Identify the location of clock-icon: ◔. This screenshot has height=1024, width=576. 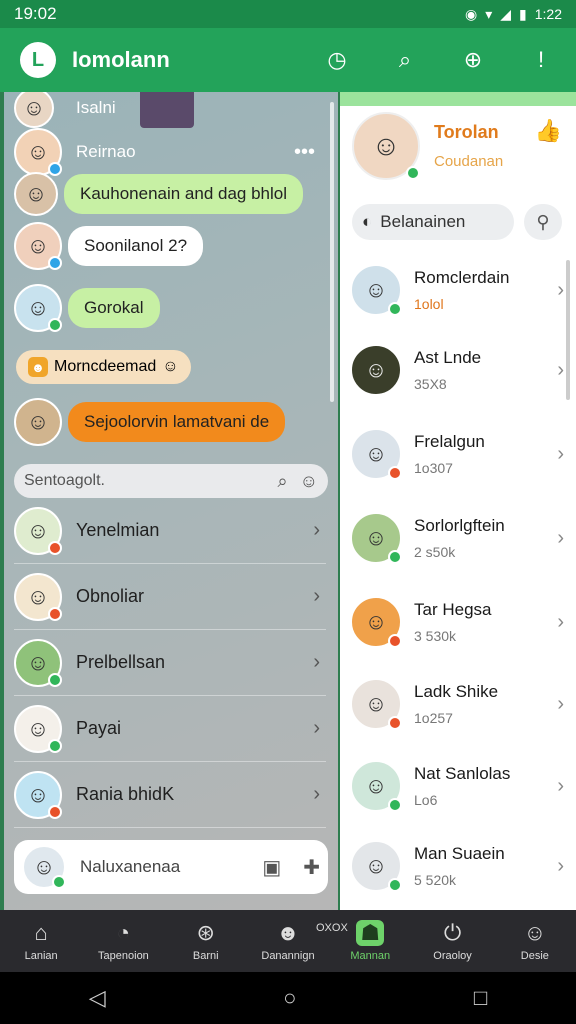
(123, 932).